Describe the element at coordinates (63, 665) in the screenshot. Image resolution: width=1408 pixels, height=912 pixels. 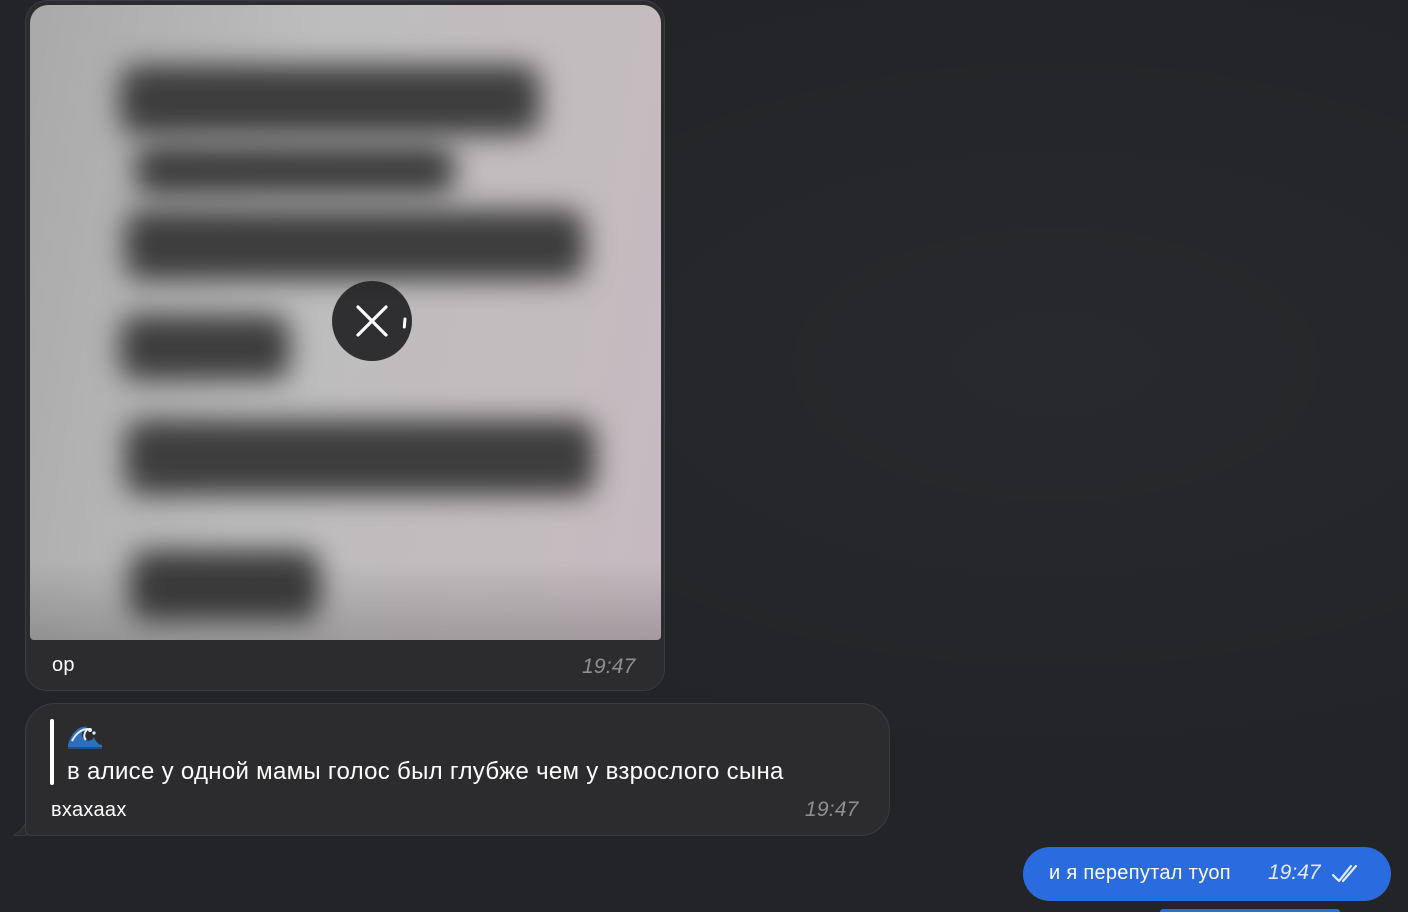
I see `photo-caption: ор` at that location.